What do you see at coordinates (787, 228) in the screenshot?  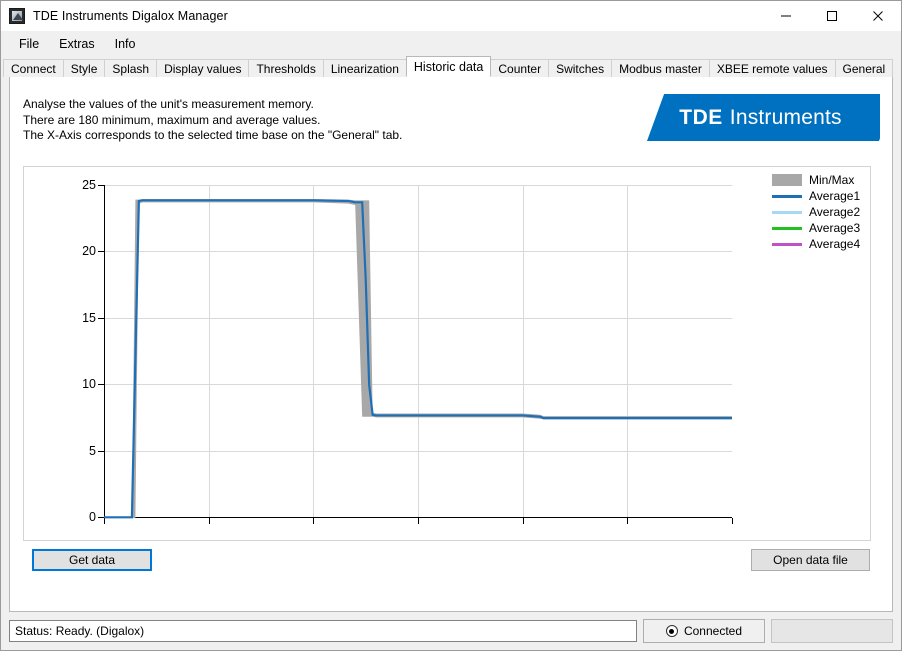 I see `legend-swatch-average3` at bounding box center [787, 228].